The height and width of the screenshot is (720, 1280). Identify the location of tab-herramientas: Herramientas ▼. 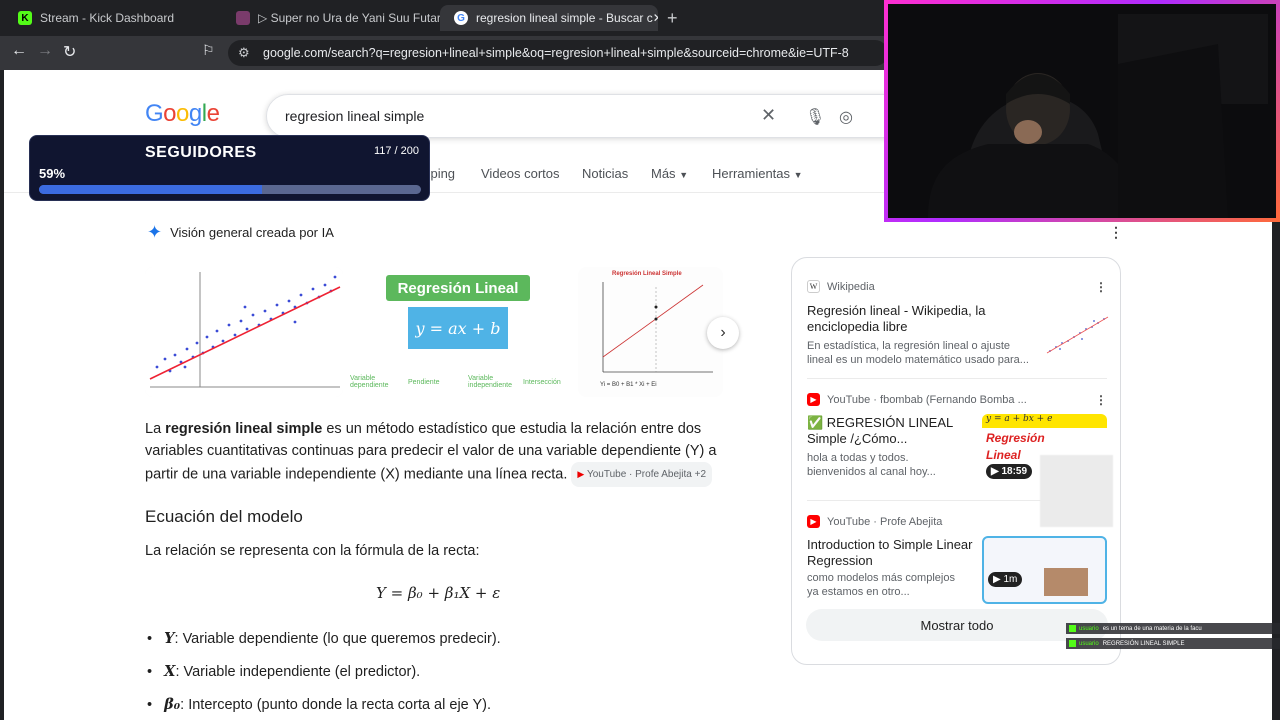
(757, 173).